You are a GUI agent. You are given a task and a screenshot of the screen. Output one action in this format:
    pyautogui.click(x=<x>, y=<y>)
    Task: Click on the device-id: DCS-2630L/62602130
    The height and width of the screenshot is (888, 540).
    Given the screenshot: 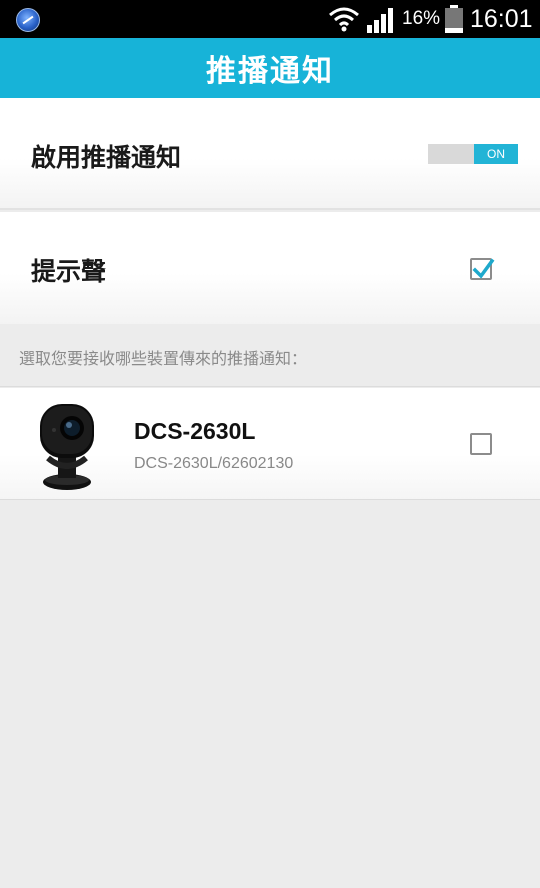 What is the action you would take?
    pyautogui.click(x=214, y=463)
    